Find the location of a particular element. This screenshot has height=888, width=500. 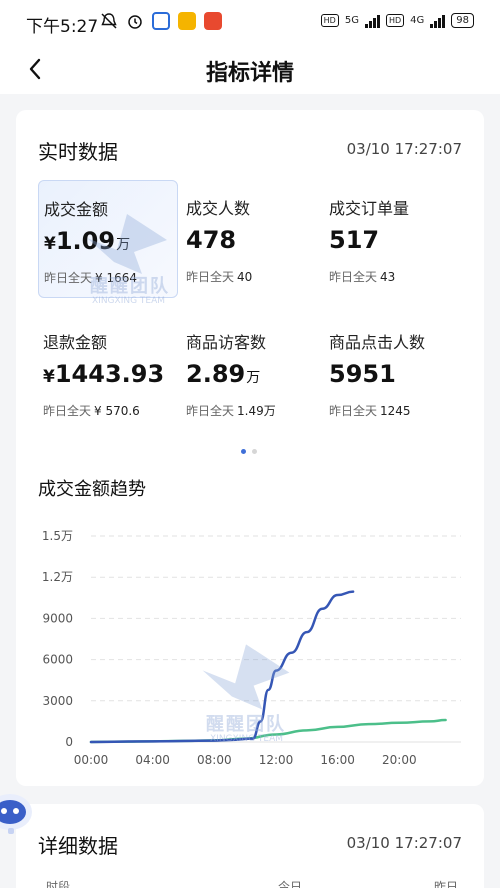

metric-value: ¥1443.93 is located at coordinates (104, 374).